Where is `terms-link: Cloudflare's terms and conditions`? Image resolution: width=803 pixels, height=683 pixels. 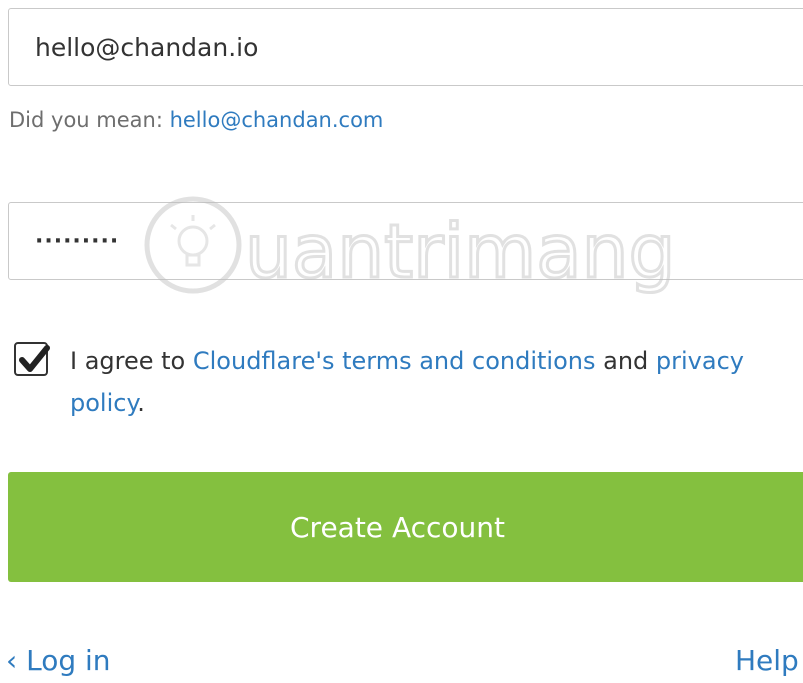 terms-link: Cloudflare's terms and conditions is located at coordinates (394, 361).